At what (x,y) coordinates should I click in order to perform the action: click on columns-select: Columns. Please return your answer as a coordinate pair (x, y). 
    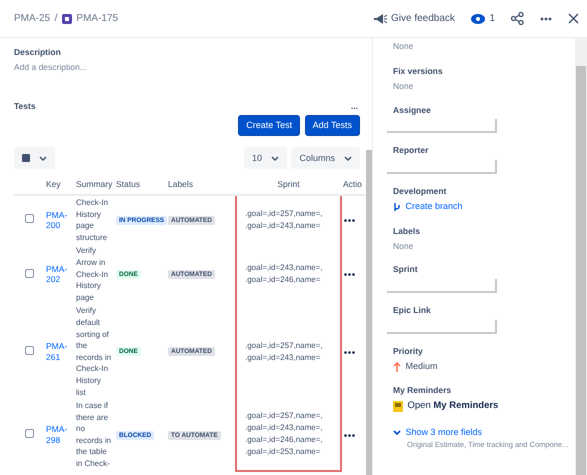
    Looking at the image, I should click on (325, 158).